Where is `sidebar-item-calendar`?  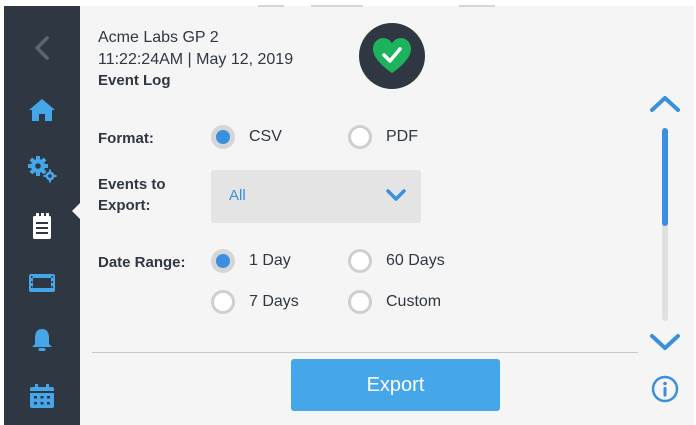
sidebar-item-calendar is located at coordinates (42, 396).